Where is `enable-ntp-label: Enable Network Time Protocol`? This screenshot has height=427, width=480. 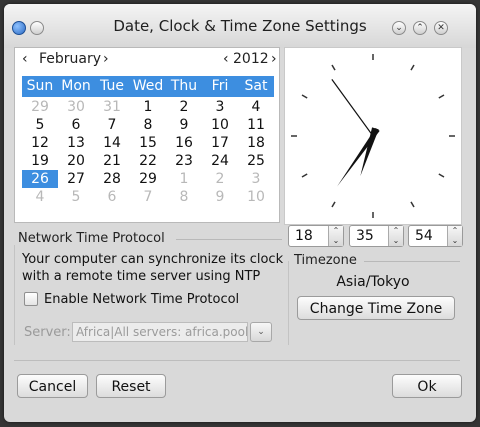
enable-ntp-label: Enable Network Time Protocol is located at coordinates (141, 299).